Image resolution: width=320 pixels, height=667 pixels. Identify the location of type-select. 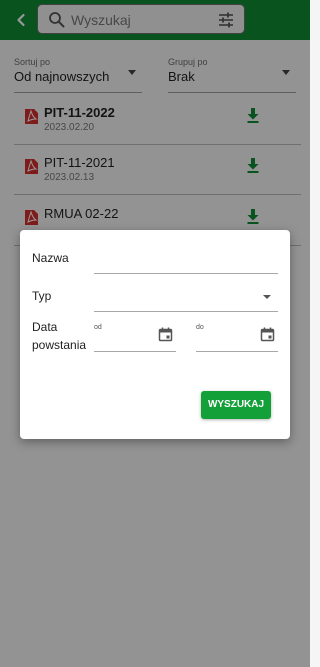
(186, 302).